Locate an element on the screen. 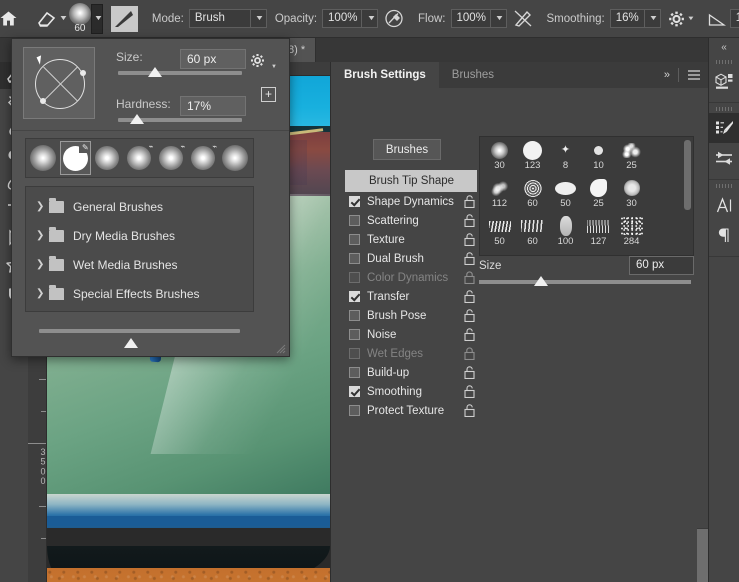 The height and width of the screenshot is (582, 739). list-item: 174 is located at coordinates (532, 254).